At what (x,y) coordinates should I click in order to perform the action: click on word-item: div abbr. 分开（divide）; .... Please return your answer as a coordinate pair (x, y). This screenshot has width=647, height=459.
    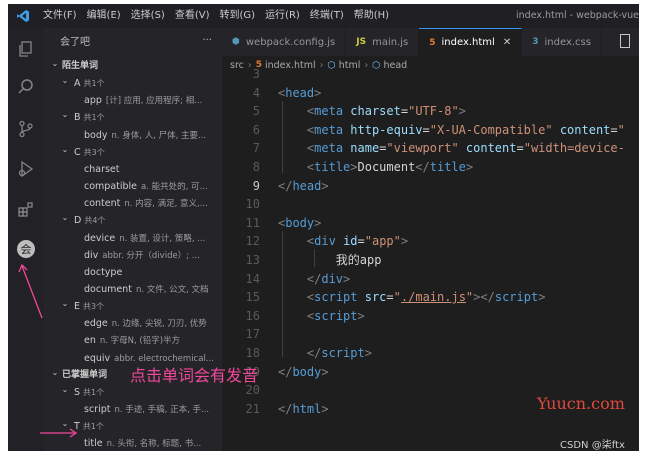
    Looking at the image, I should click on (133, 255).